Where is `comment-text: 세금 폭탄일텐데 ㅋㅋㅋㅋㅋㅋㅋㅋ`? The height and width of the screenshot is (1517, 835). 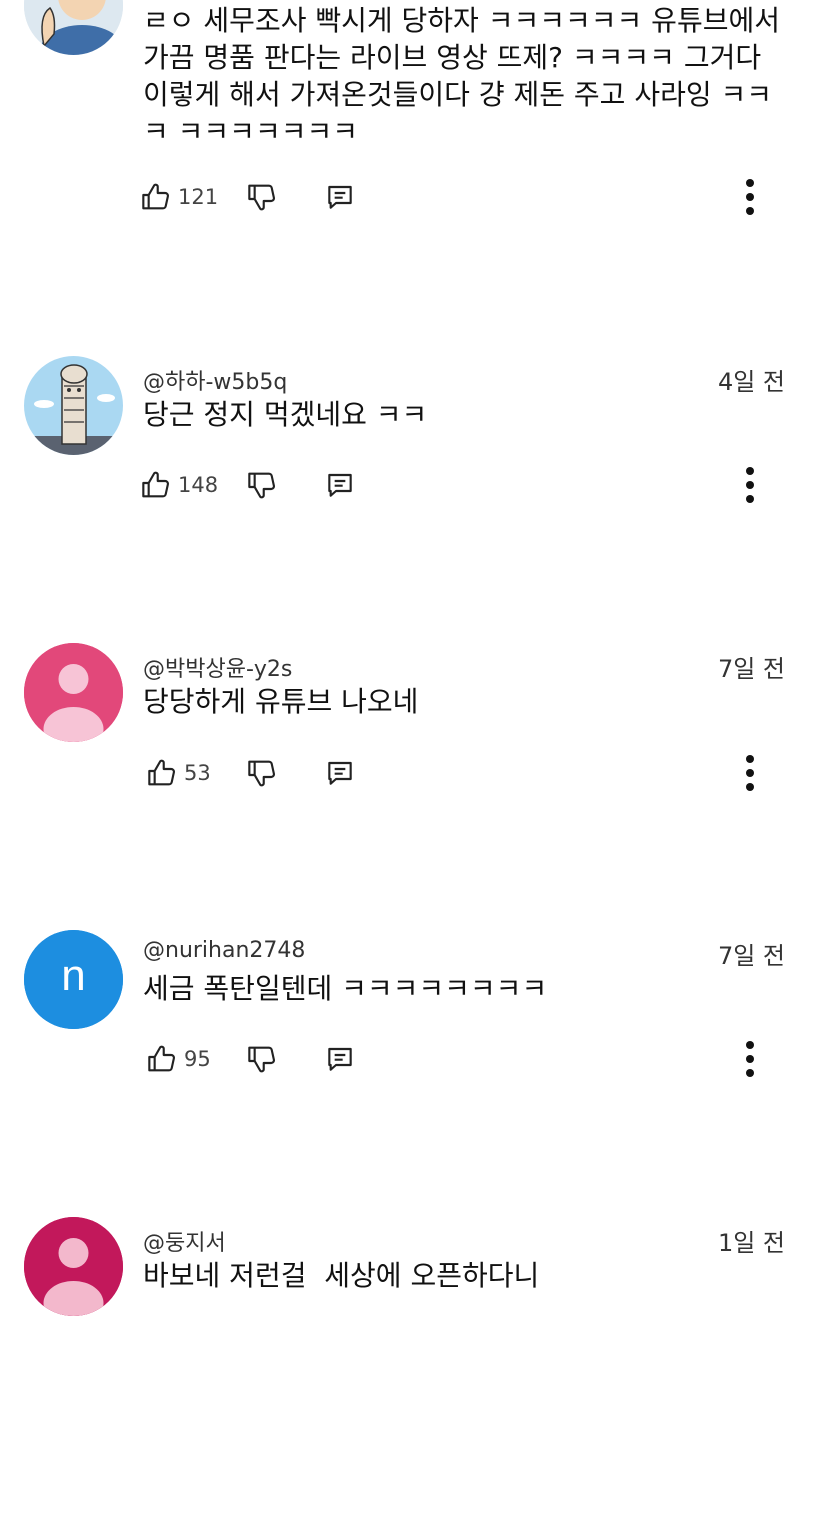
comment-text: 세금 폭탄일텐데 ㅋㅋㅋㅋㅋㅋㅋㅋ is located at coordinates (345, 988).